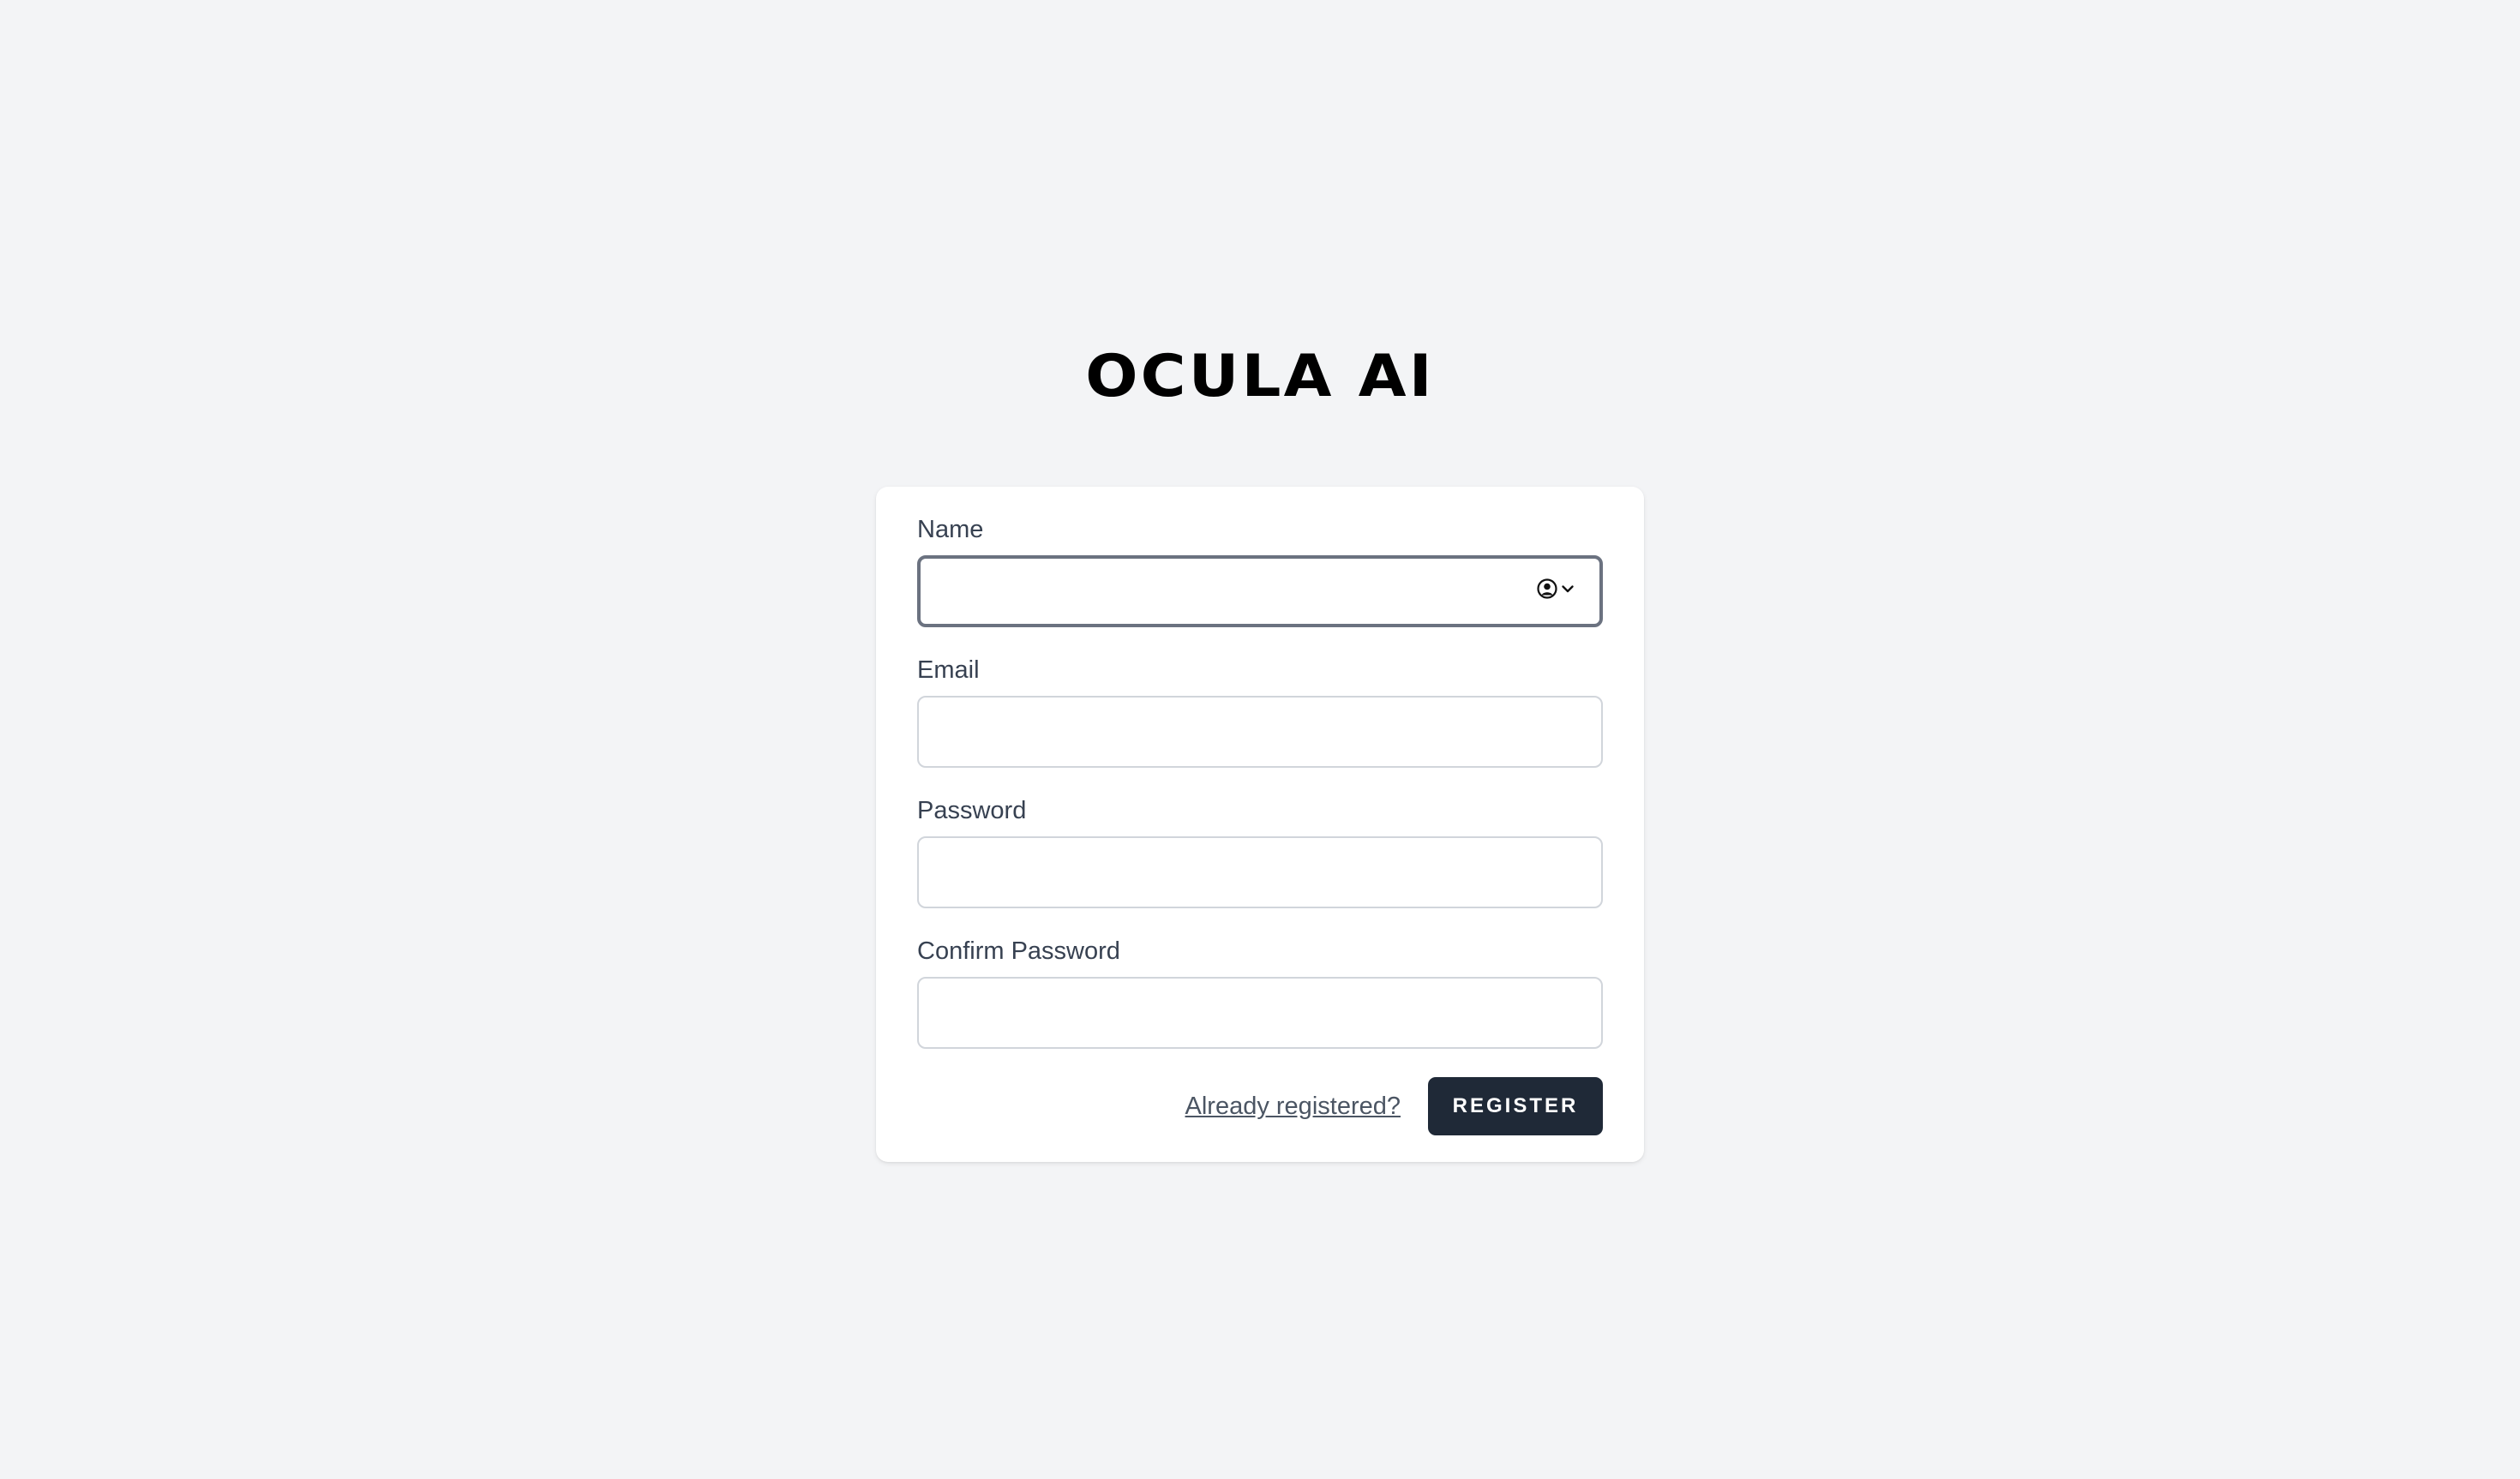 The image size is (2520, 1479). I want to click on form-actions: Already registered? REGISTER, so click(1260, 1106).